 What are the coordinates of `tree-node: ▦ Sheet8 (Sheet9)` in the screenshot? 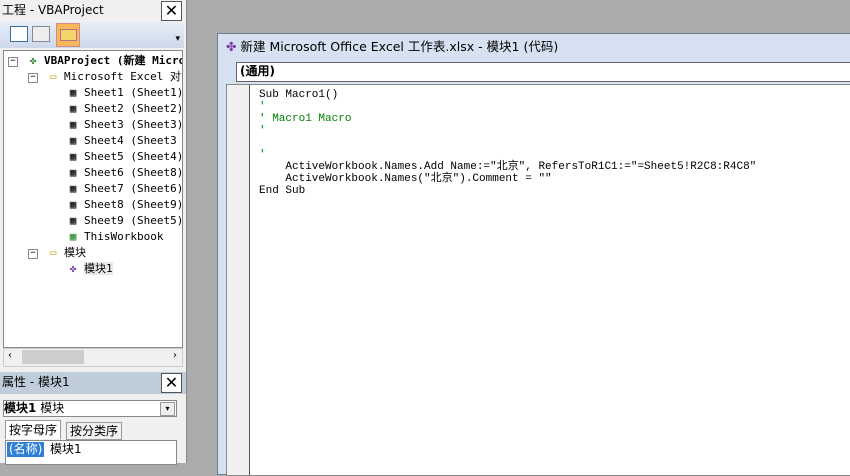 It's located at (124, 205).